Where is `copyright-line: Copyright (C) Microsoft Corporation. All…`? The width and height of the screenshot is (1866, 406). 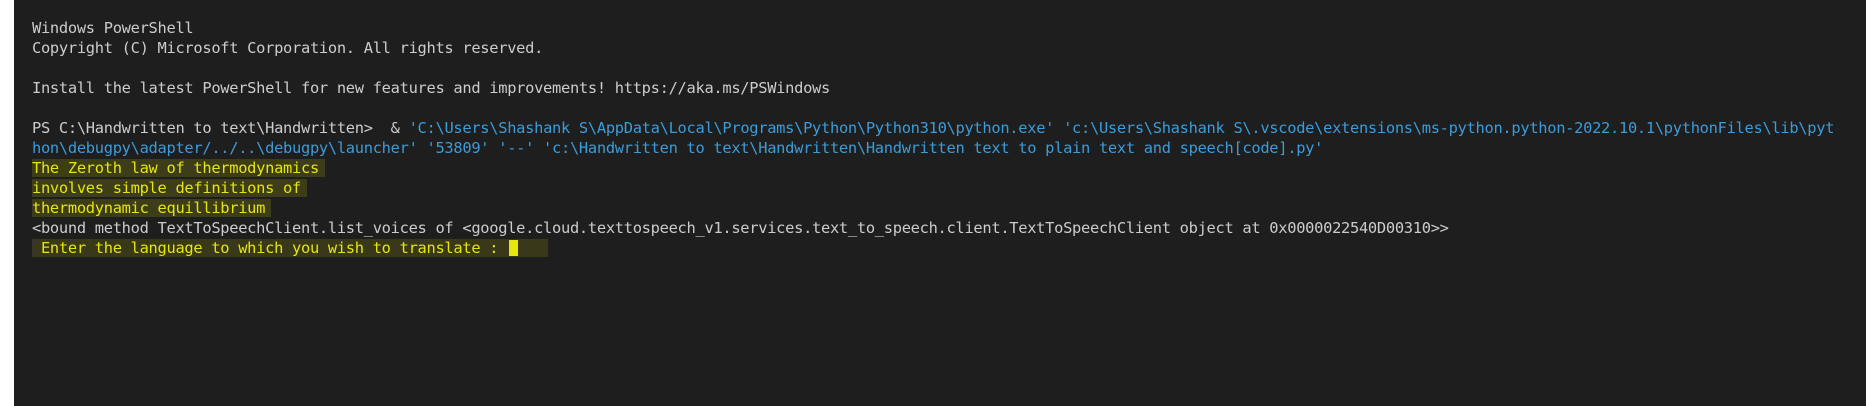 copyright-line: Copyright (C) Microsoft Corporation. All… is located at coordinates (288, 48).